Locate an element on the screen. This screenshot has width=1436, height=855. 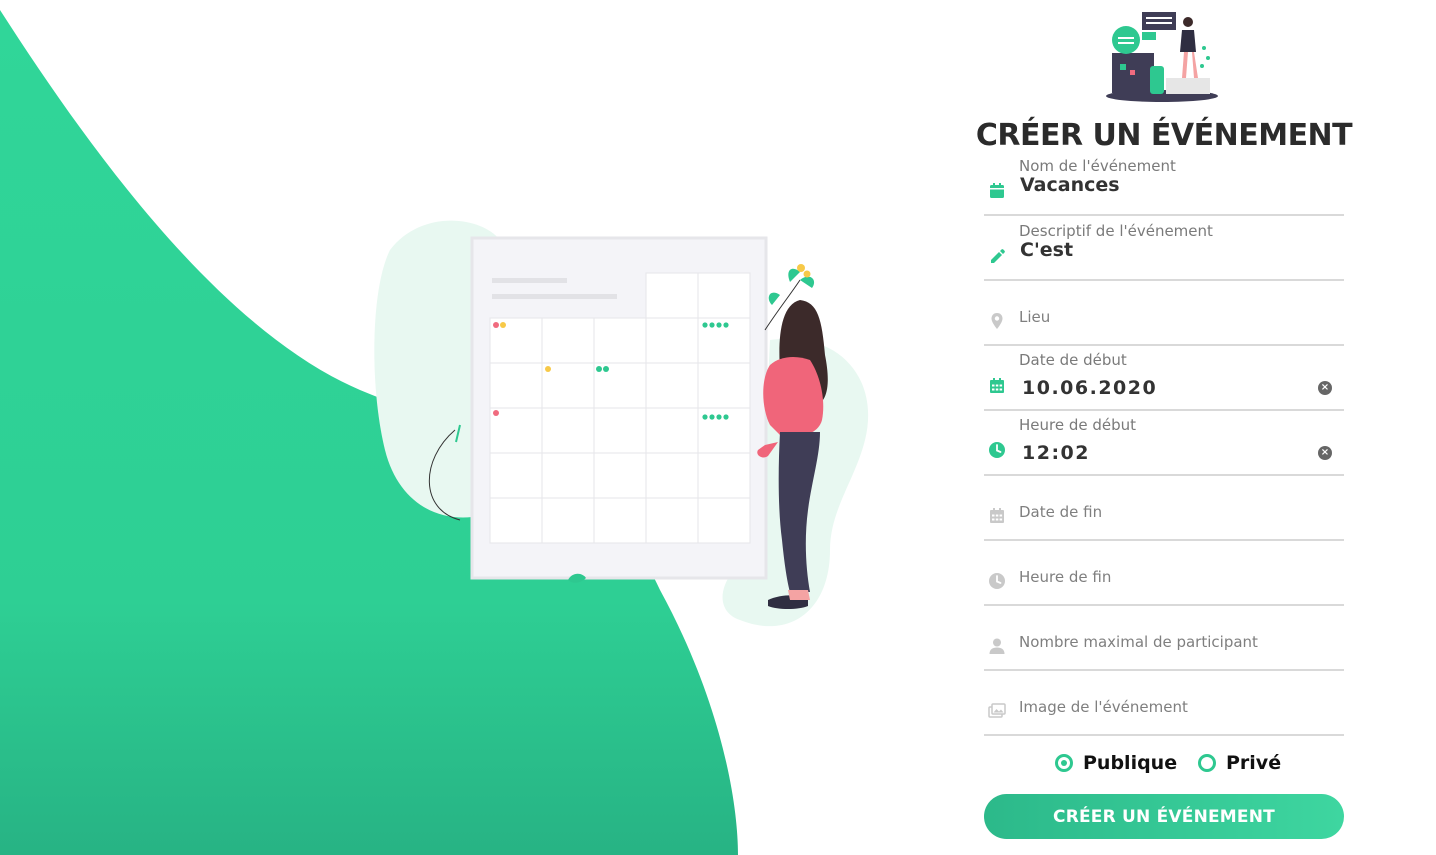
radio-selected-icon is located at coordinates (1064, 763).